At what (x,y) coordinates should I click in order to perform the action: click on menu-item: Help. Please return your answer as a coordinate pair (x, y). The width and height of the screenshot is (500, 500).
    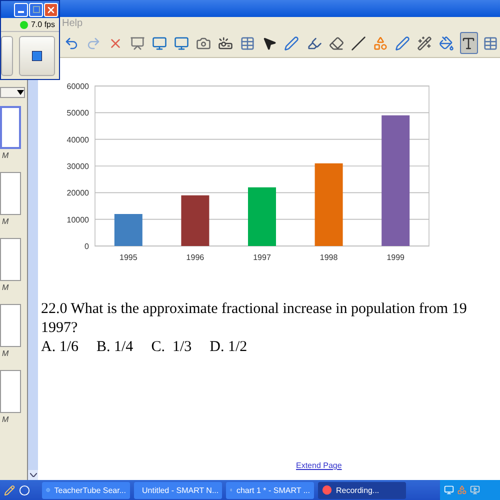
    Looking at the image, I should click on (72, 23).